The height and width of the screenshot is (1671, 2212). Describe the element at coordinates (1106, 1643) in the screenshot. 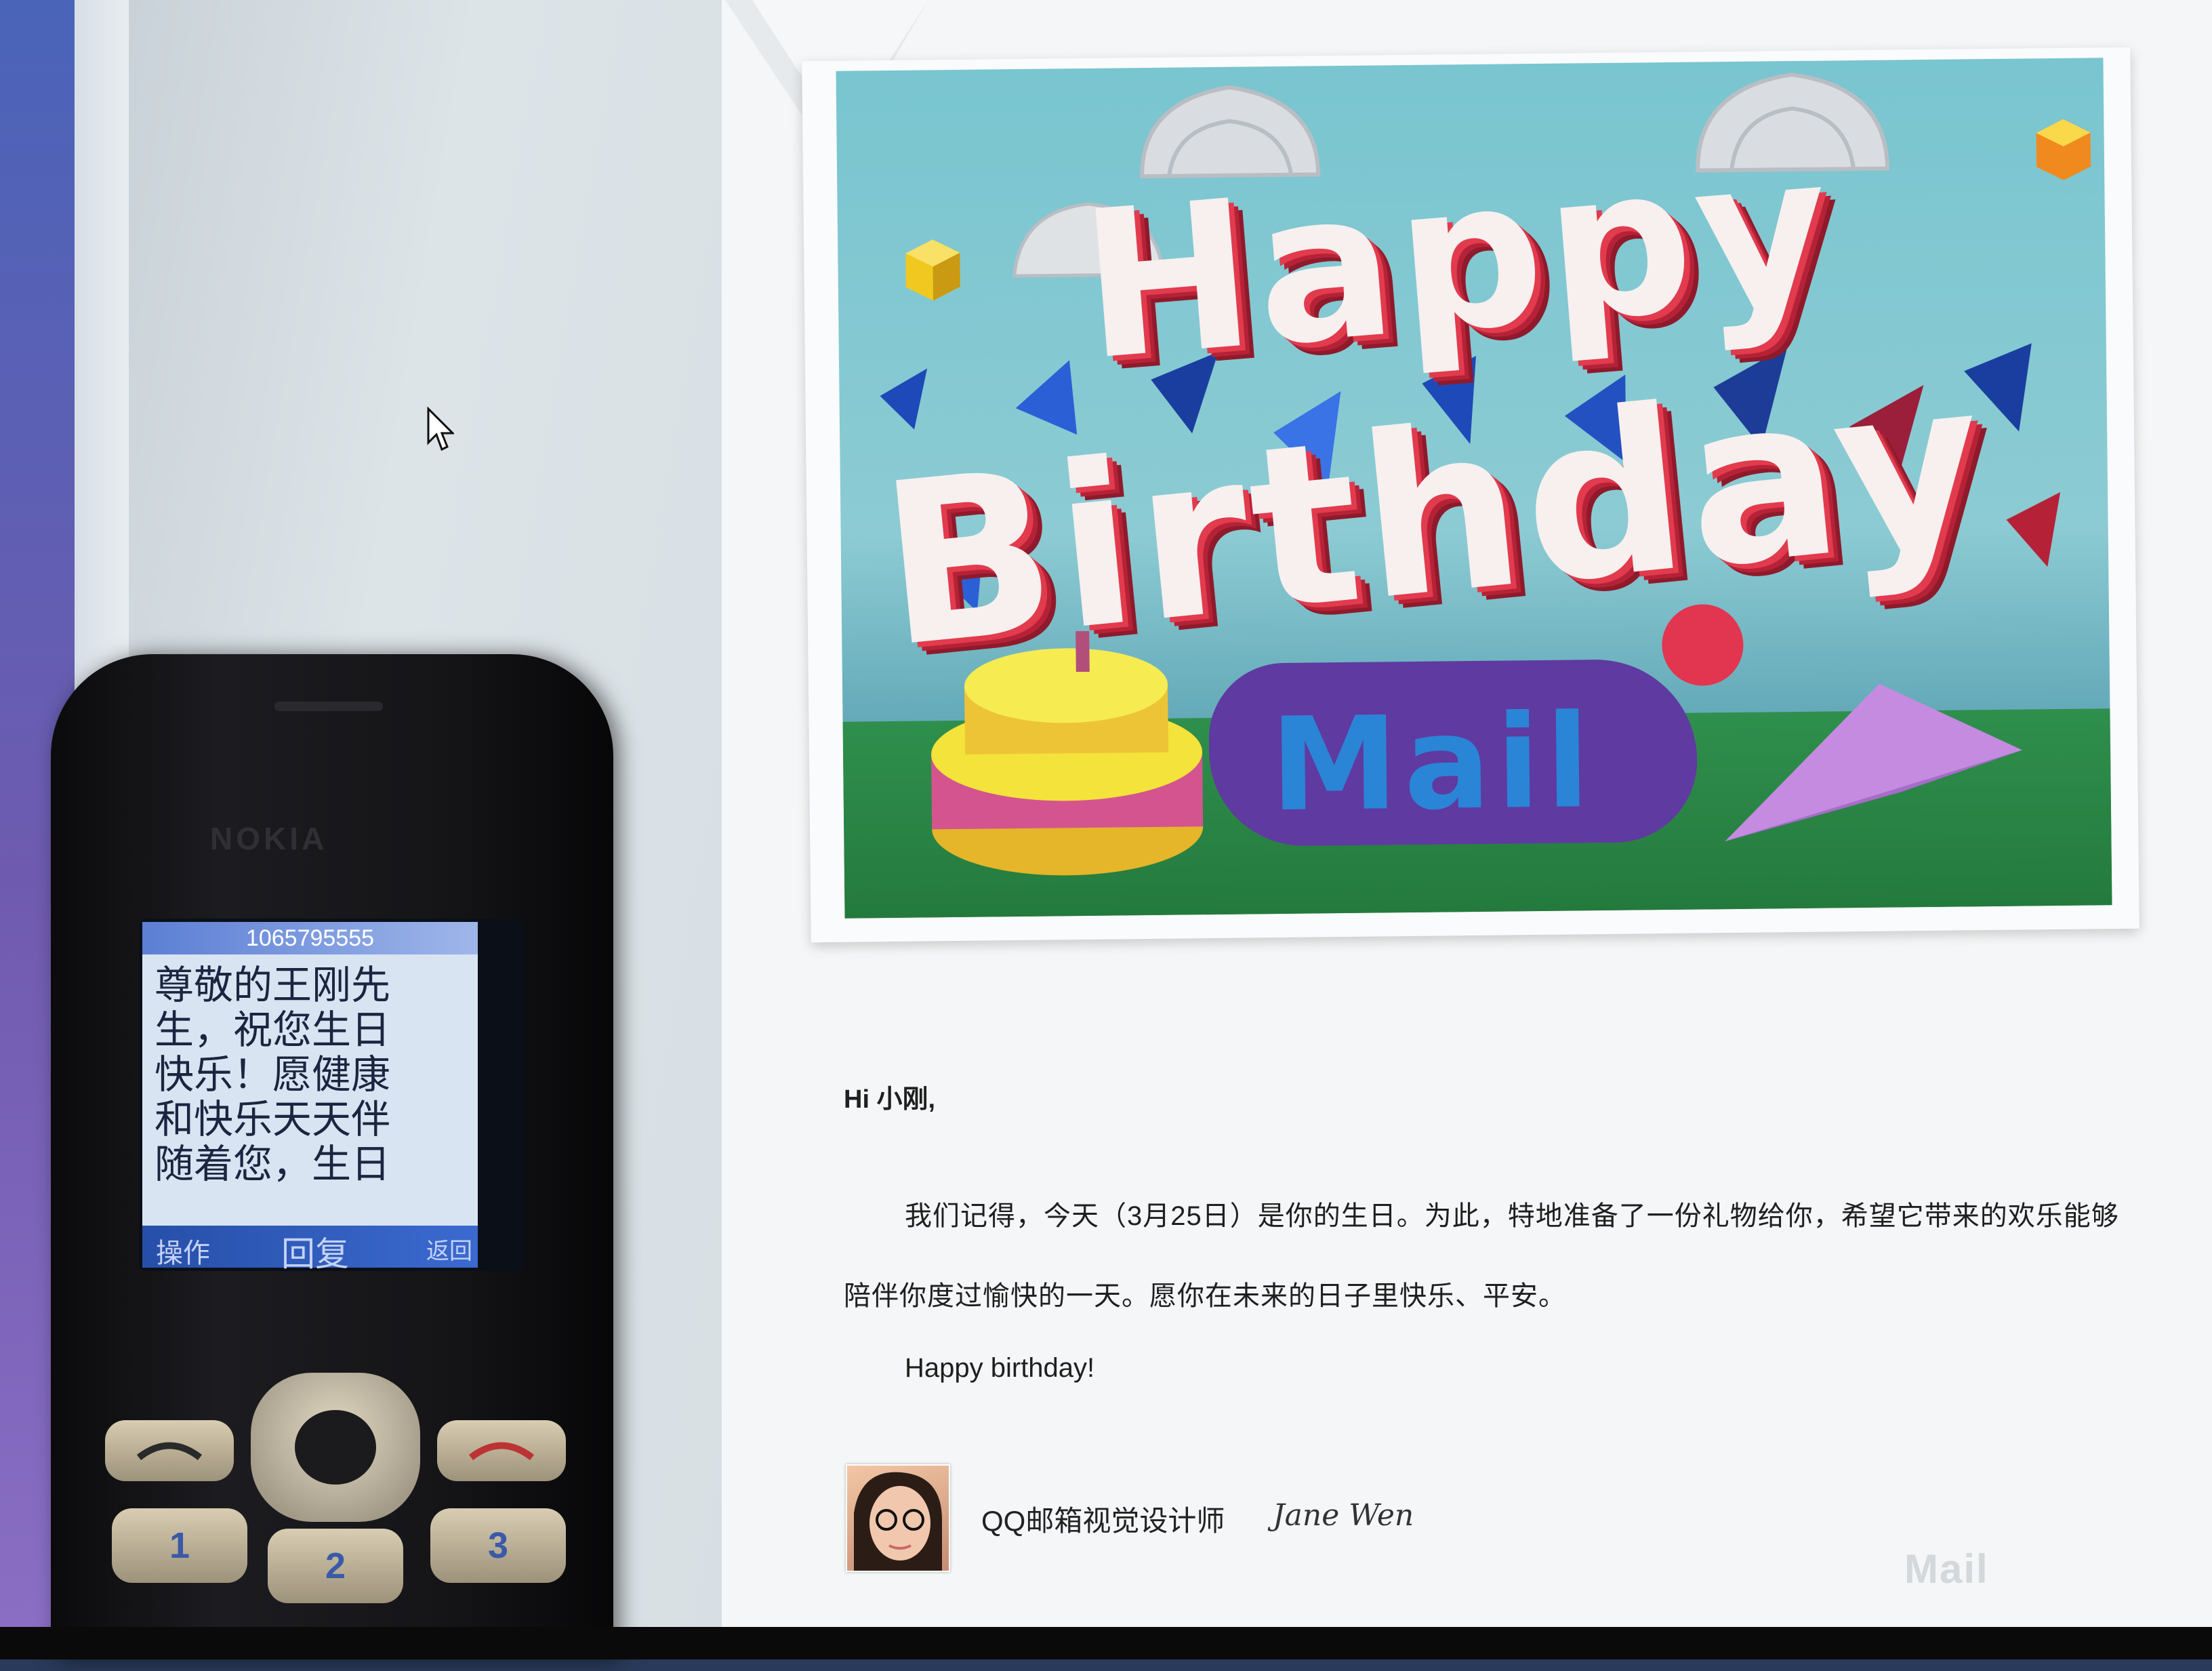

I see `monitor-bezel-bottom` at that location.